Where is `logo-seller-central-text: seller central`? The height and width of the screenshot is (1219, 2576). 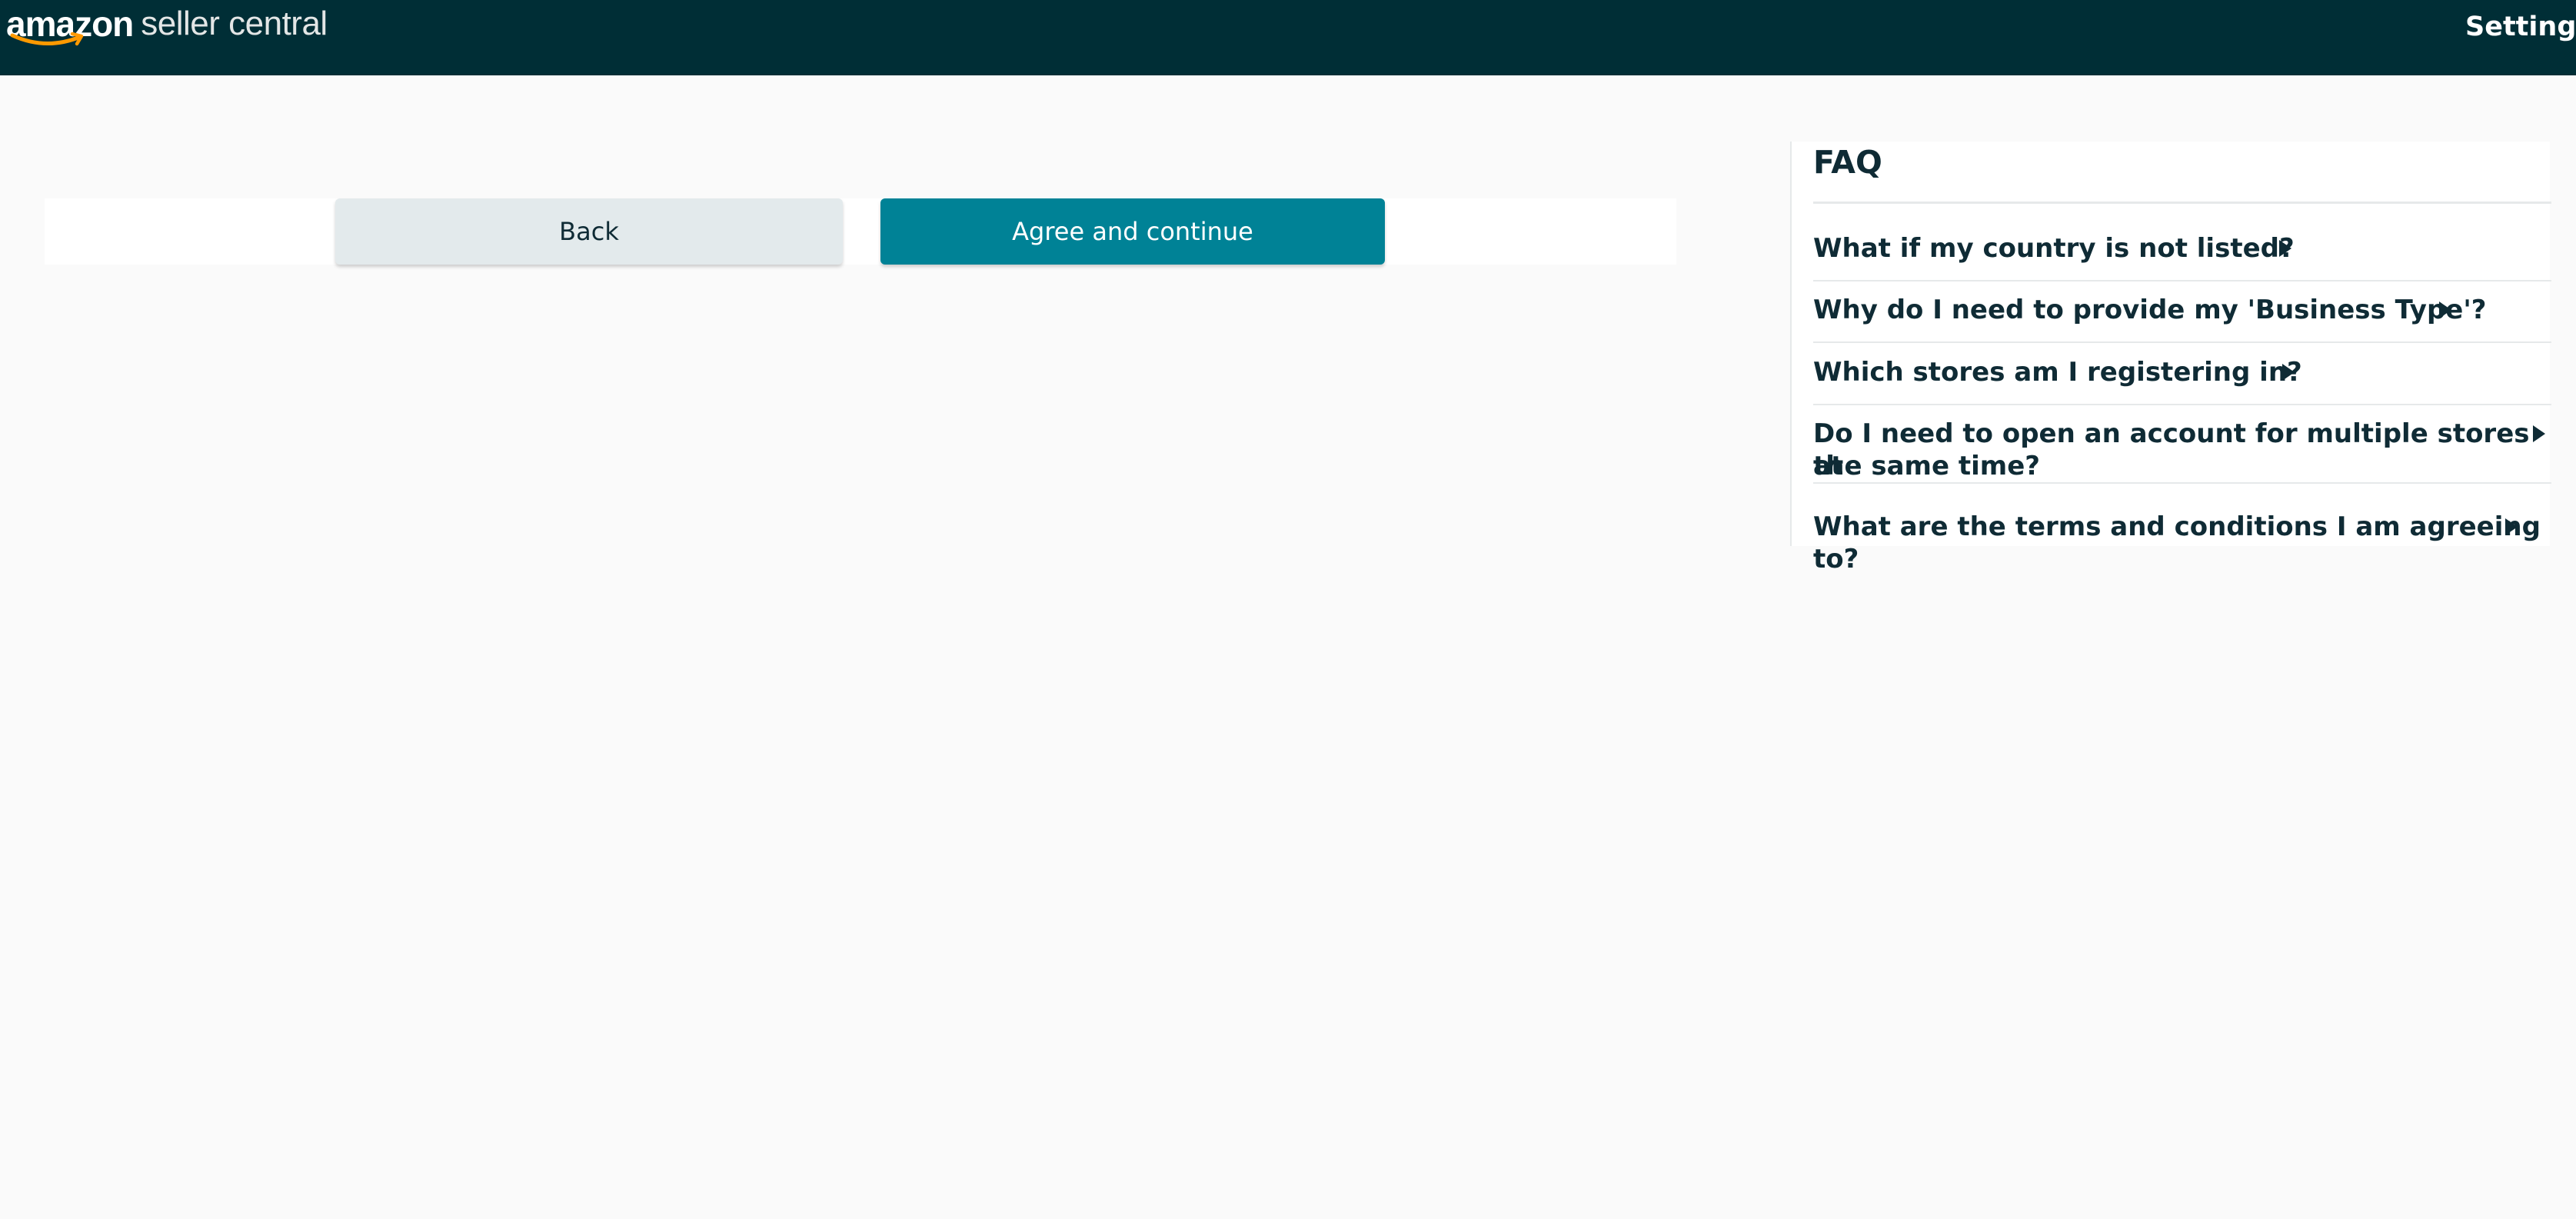
logo-seller-central-text: seller central is located at coordinates (235, 23).